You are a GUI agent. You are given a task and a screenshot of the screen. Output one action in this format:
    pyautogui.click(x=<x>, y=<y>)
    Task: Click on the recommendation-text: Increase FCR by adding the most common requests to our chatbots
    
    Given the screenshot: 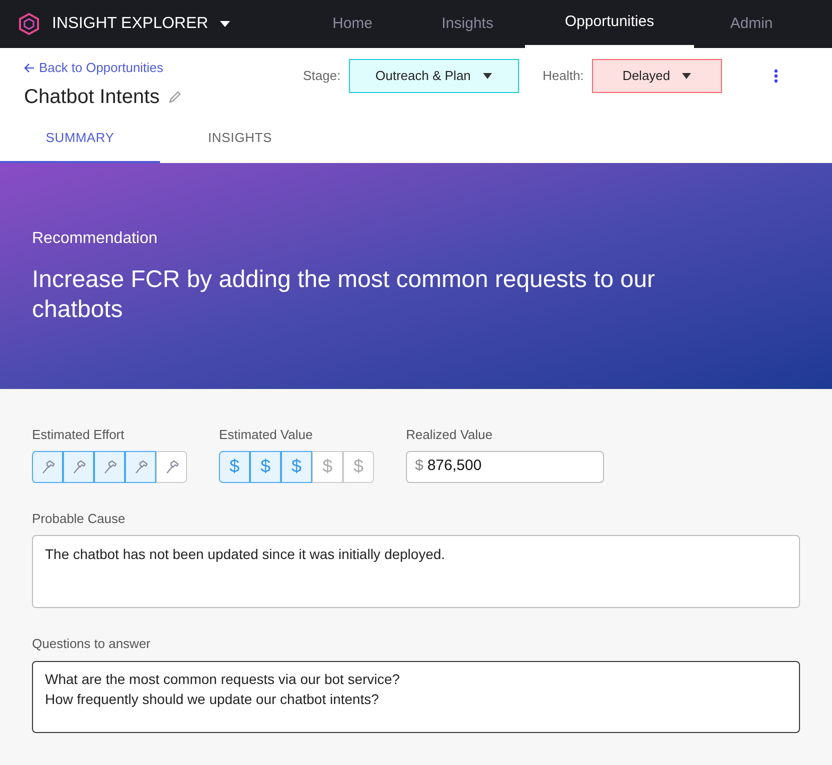 What is the action you would take?
    pyautogui.click(x=344, y=295)
    